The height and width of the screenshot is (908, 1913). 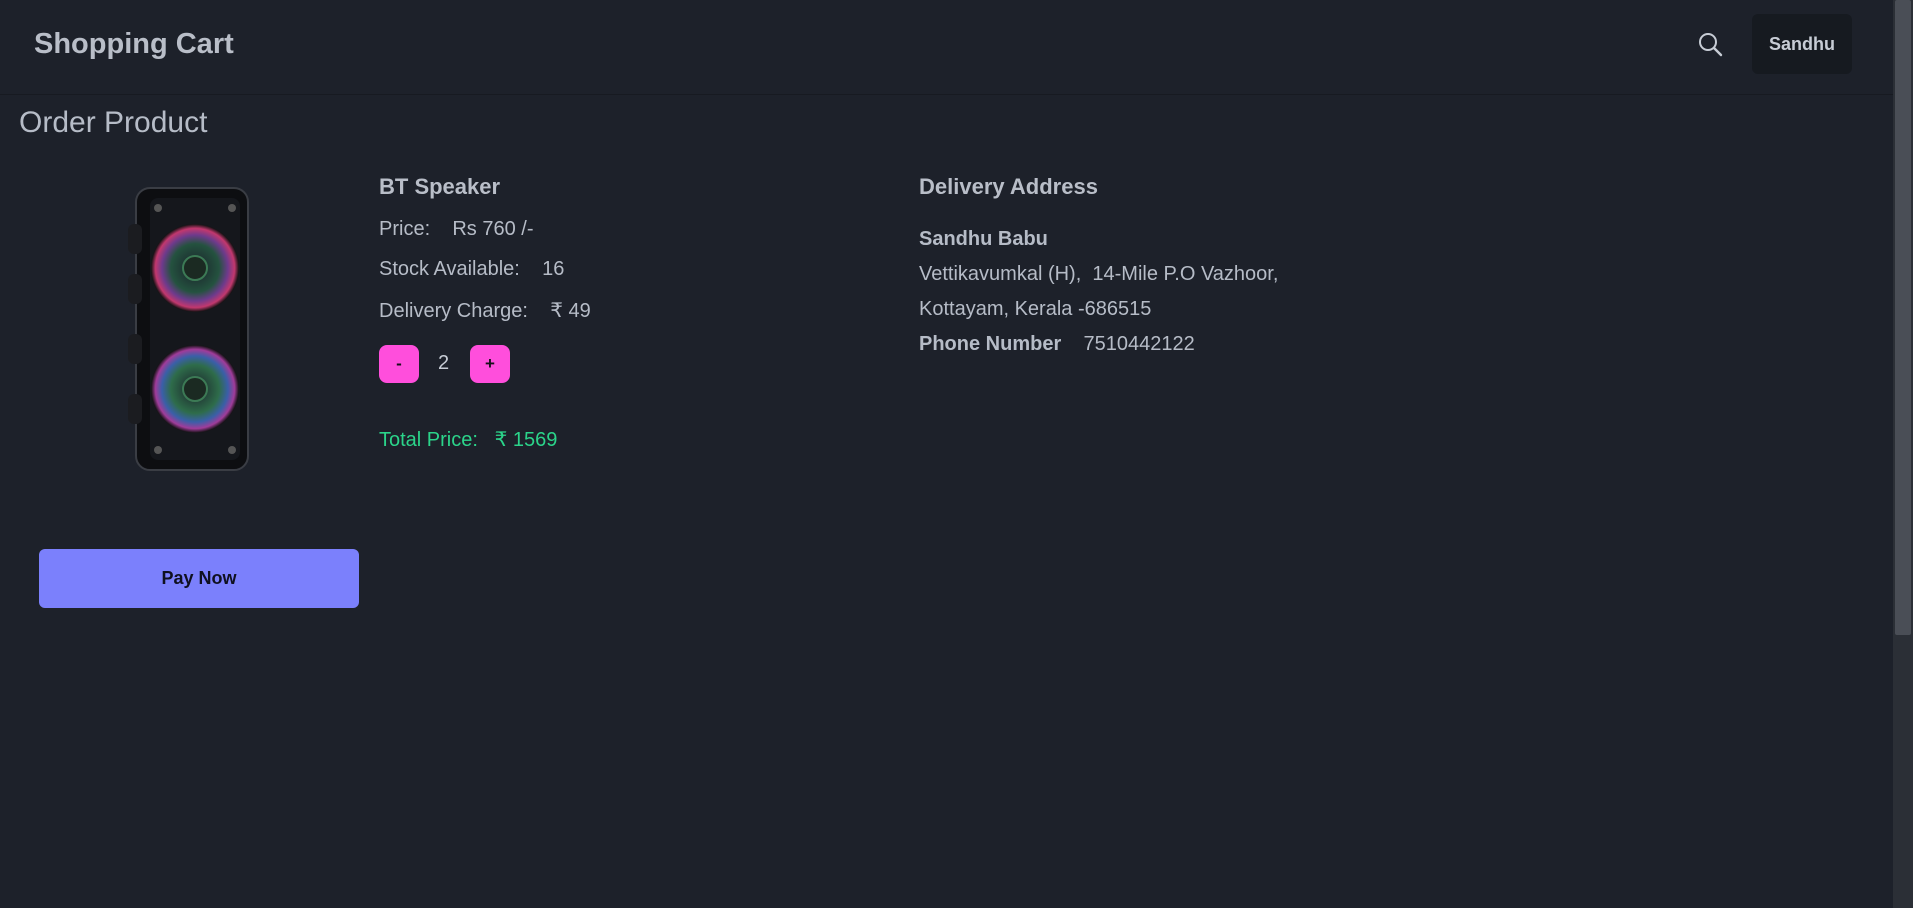 What do you see at coordinates (399, 364) in the screenshot?
I see `decrease-quantity-button: -` at bounding box center [399, 364].